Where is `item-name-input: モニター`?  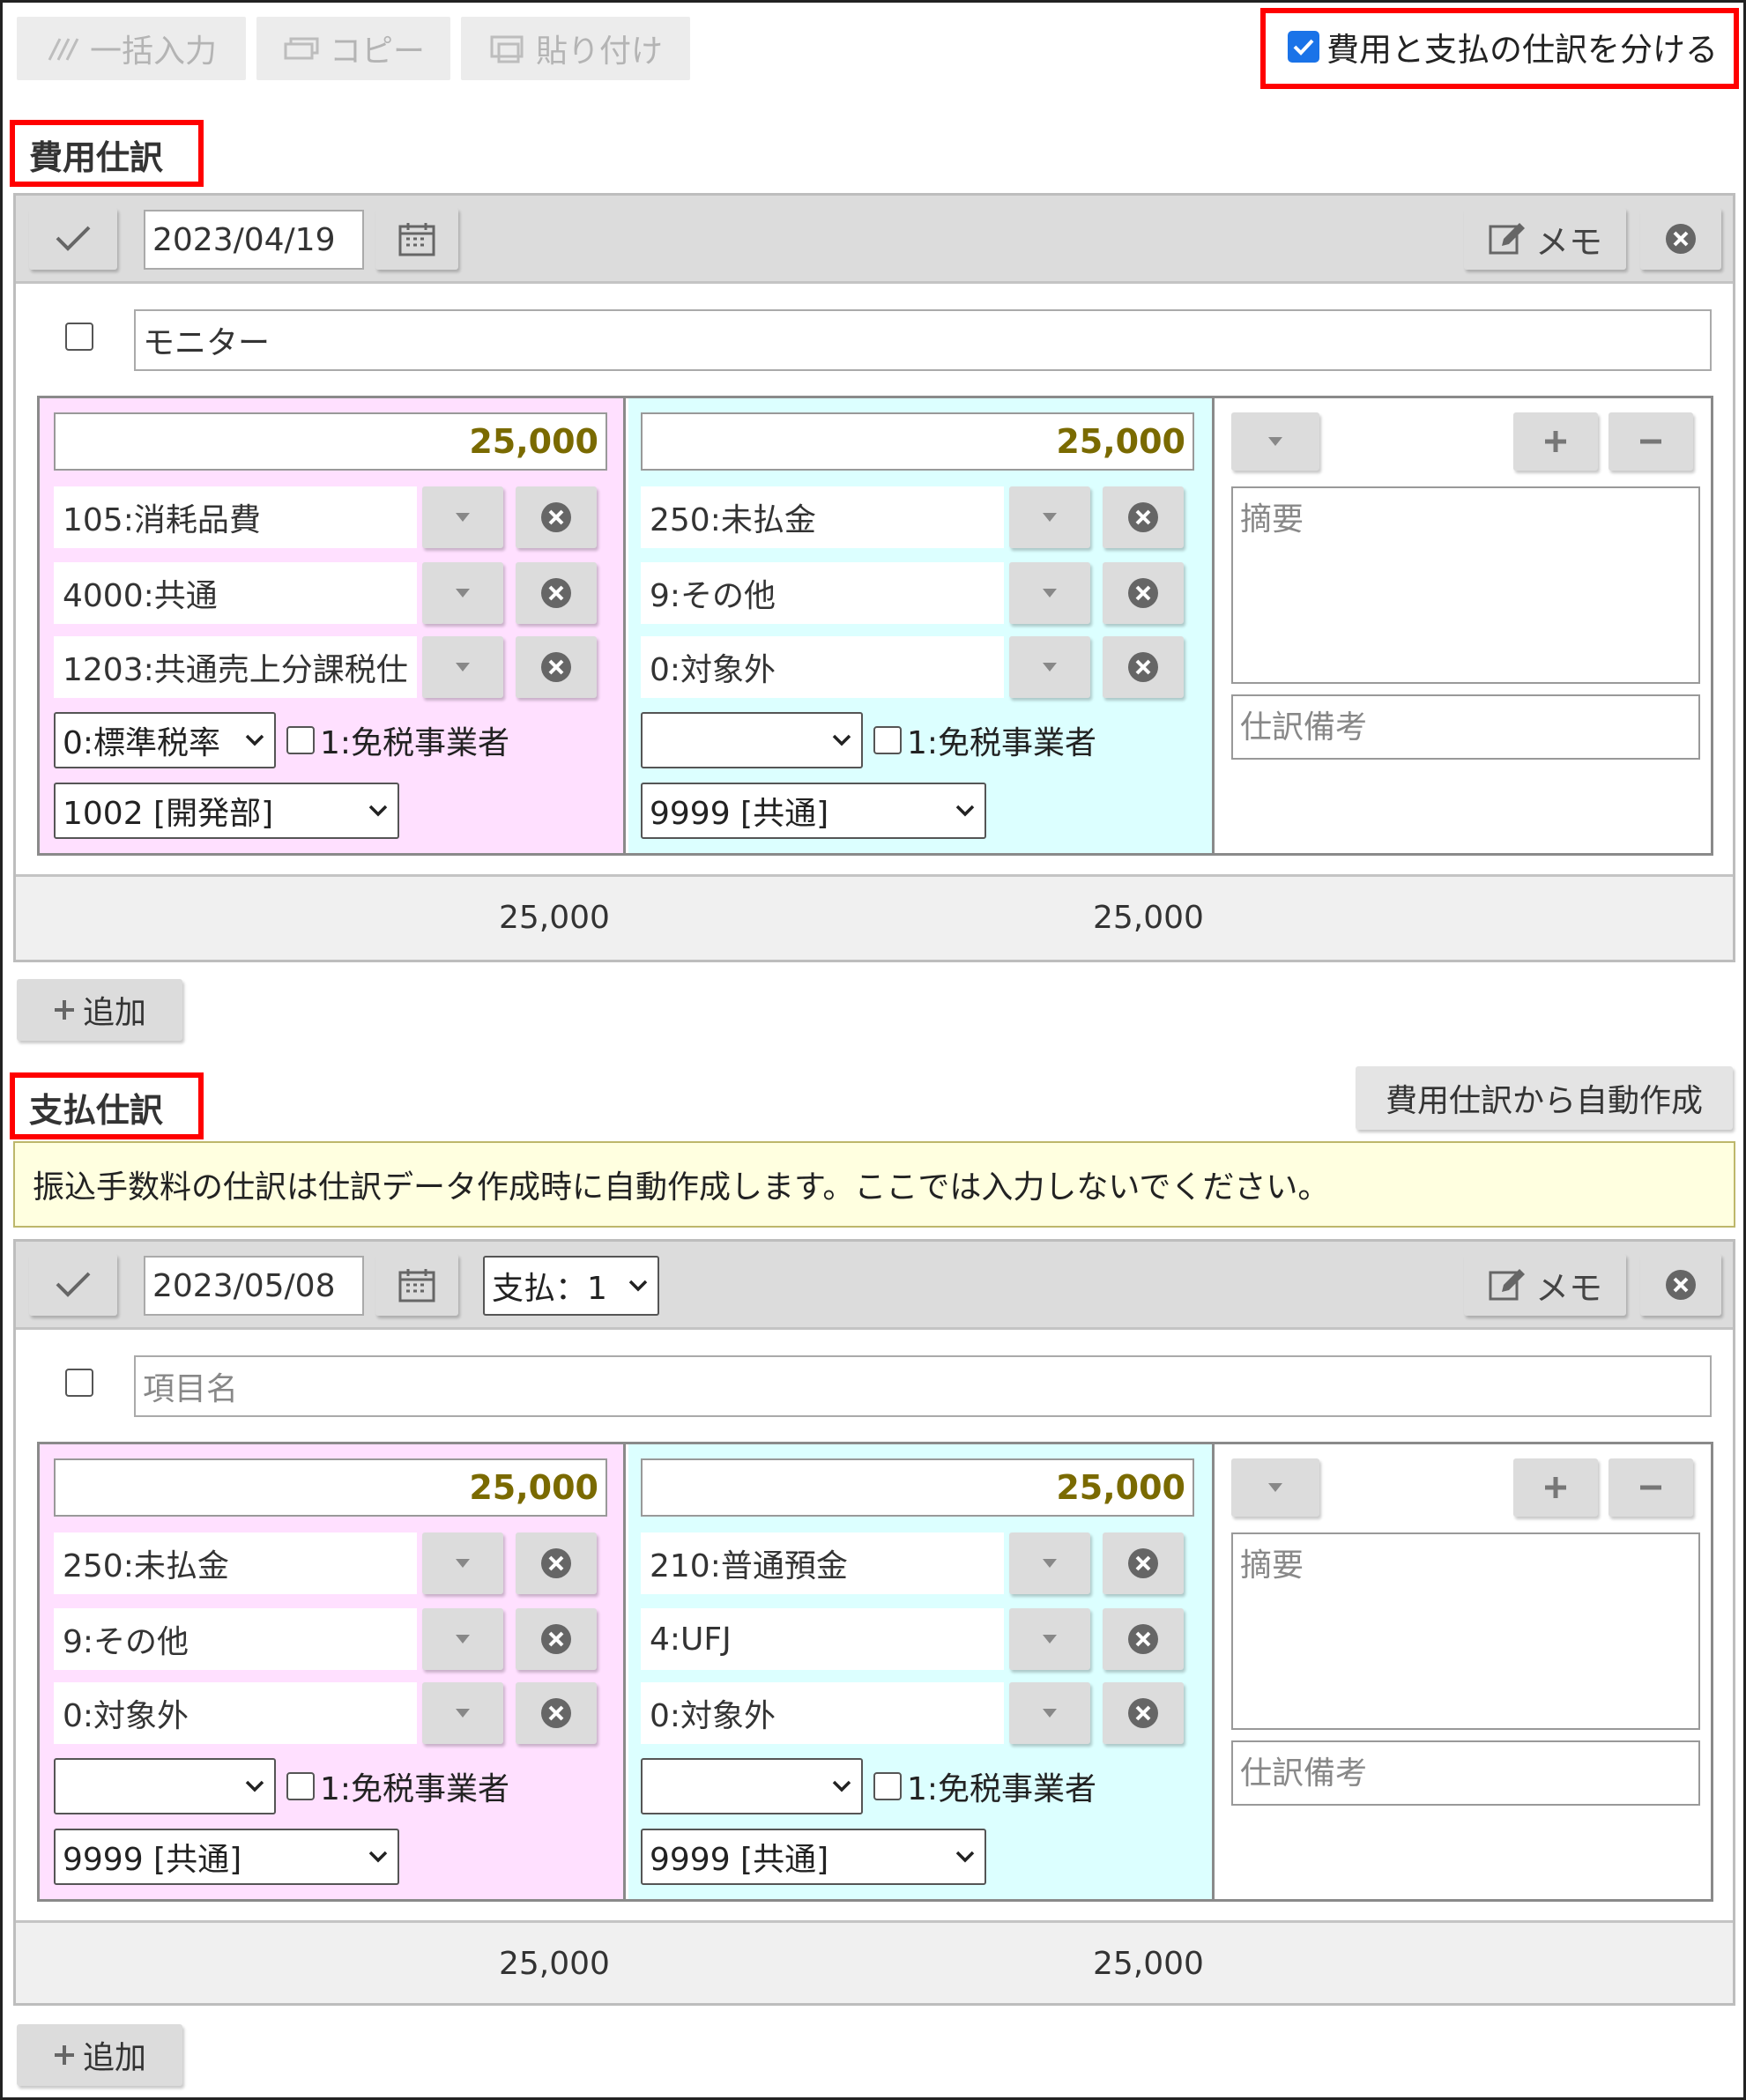
item-name-input: モニター is located at coordinates (923, 340).